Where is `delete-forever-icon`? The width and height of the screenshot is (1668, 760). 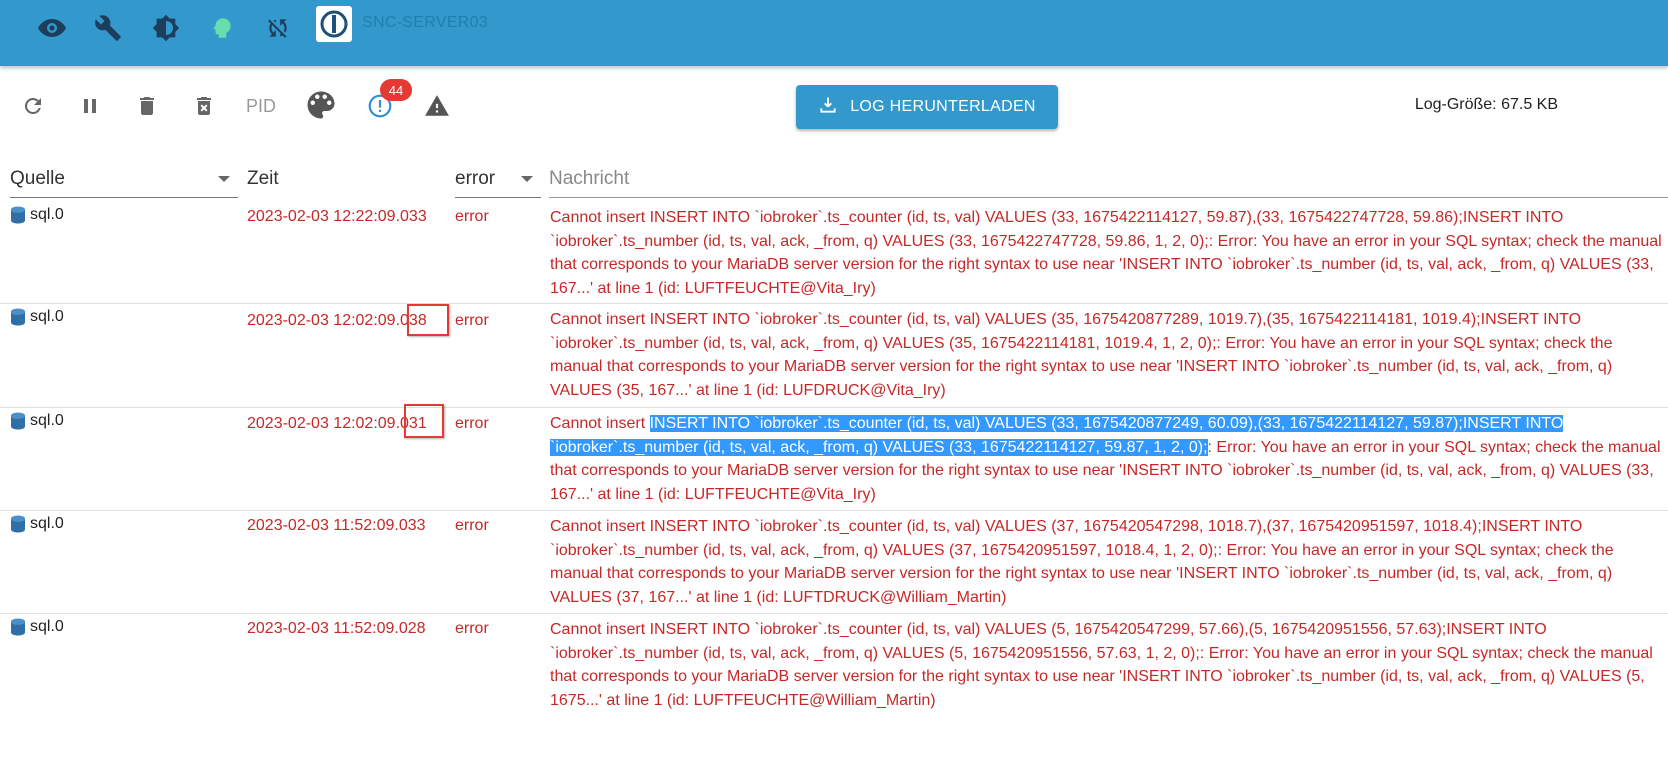 delete-forever-icon is located at coordinates (204, 106).